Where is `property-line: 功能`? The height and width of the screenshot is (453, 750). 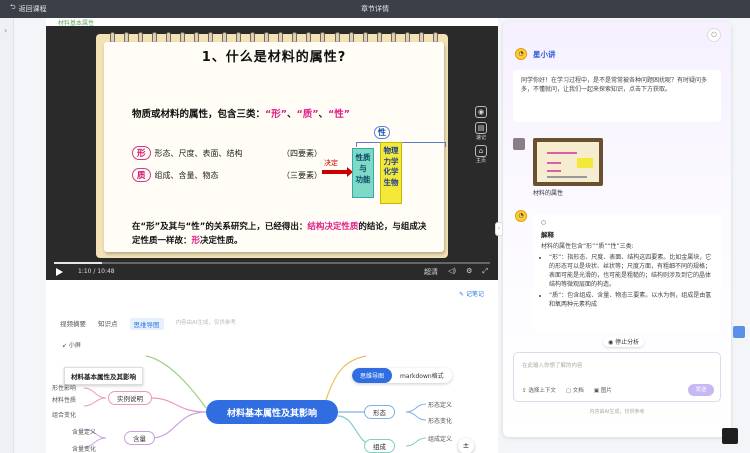 property-line: 功能 is located at coordinates (363, 179).